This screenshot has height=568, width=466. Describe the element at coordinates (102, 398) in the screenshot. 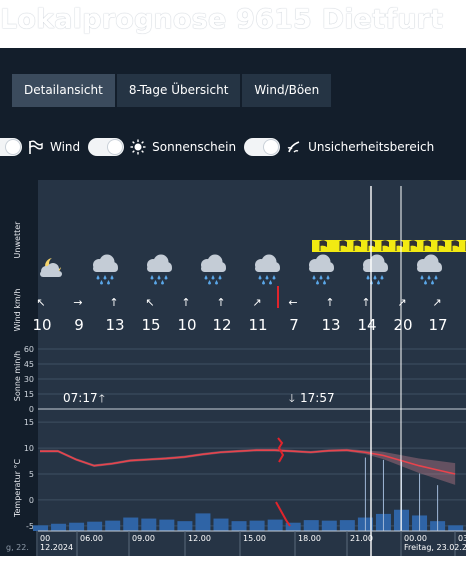

I see `sunrise-arrow-icon: 🡑` at that location.